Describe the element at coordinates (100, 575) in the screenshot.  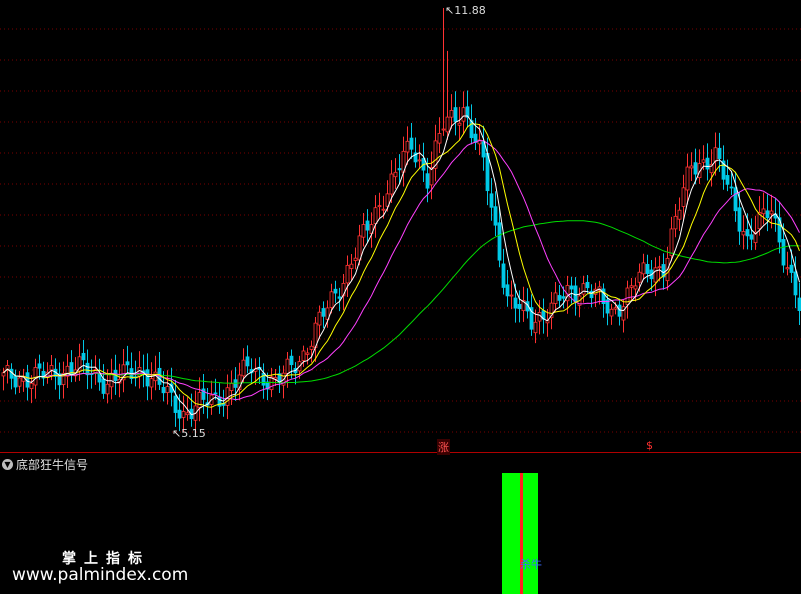
I see `watermark-url: www.palmindex.com` at that location.